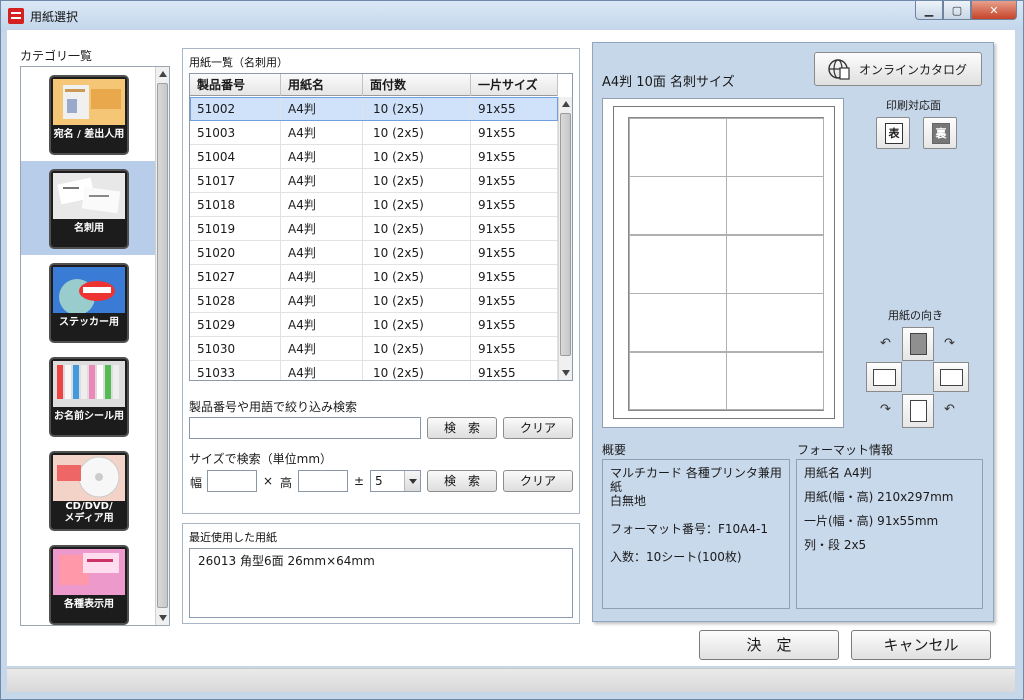 Image resolution: width=1024 pixels, height=700 pixels. I want to click on recent-item: 26013 角型6面 26mm×64mm, so click(381, 560).